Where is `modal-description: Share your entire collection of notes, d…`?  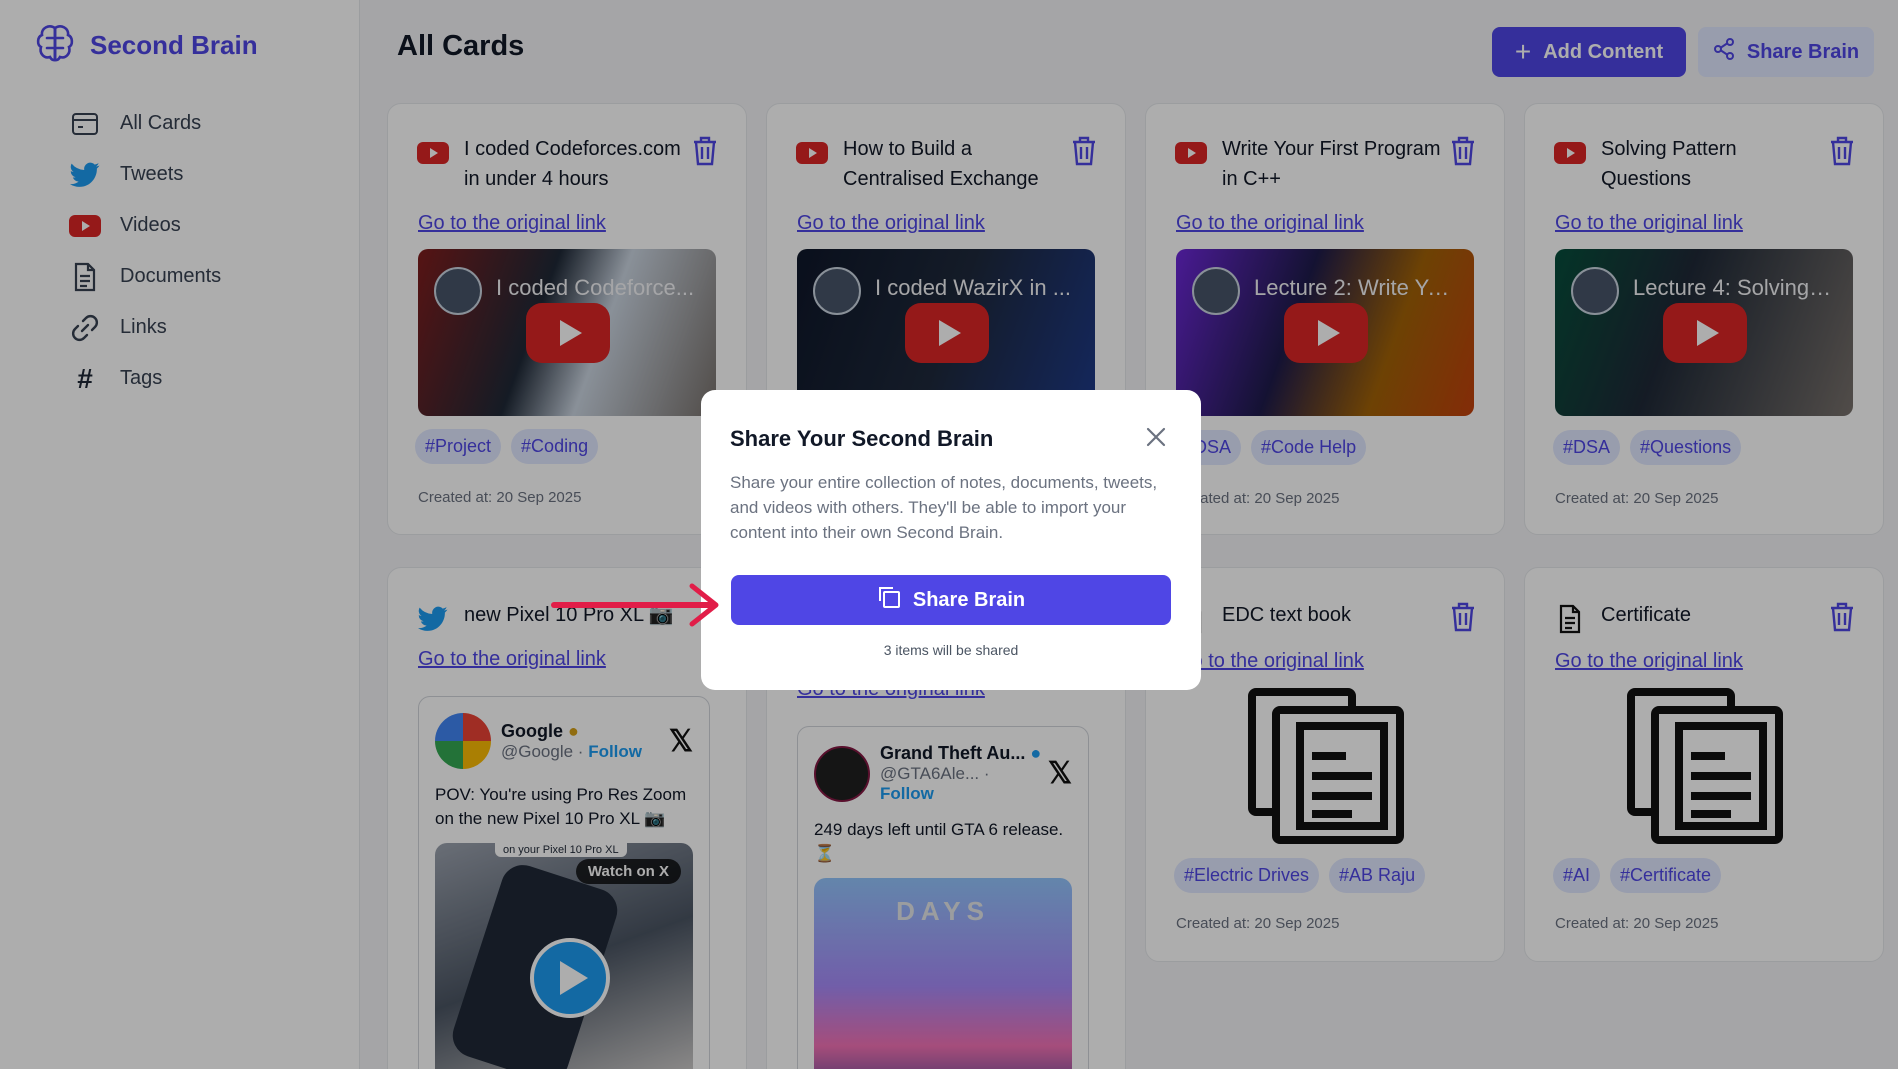
modal-description: Share your entire collection of notes, d… is located at coordinates (944, 507).